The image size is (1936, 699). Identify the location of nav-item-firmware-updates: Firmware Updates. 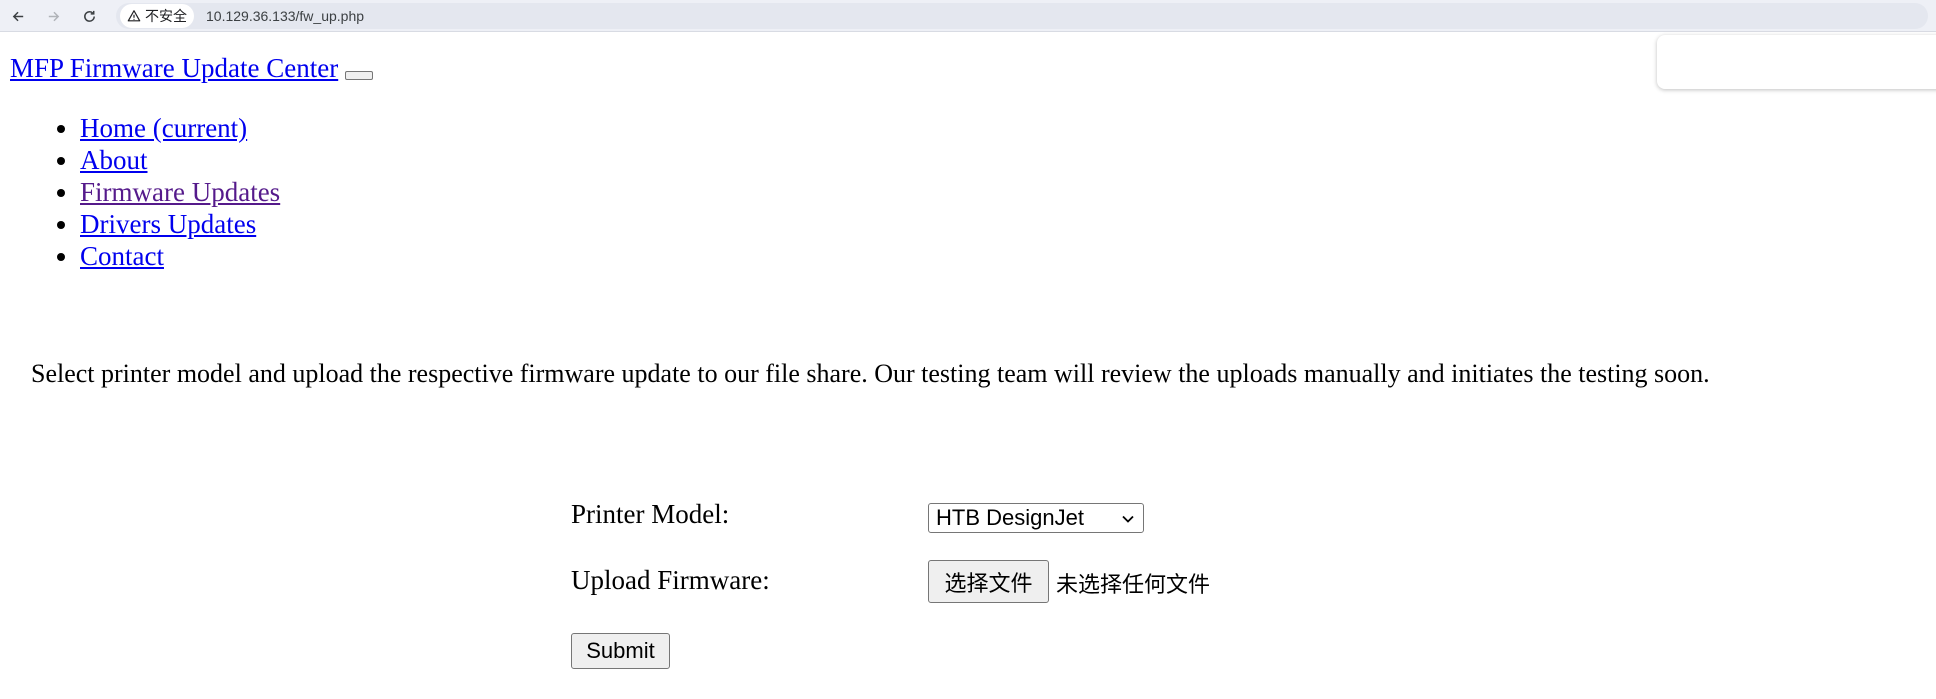
(180, 192).